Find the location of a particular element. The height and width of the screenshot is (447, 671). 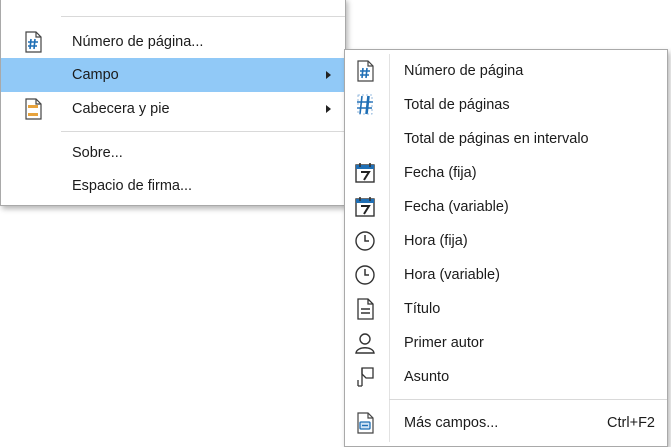

submenu-item-page-count-range: Total de páginas en intervalo is located at coordinates (506, 139).